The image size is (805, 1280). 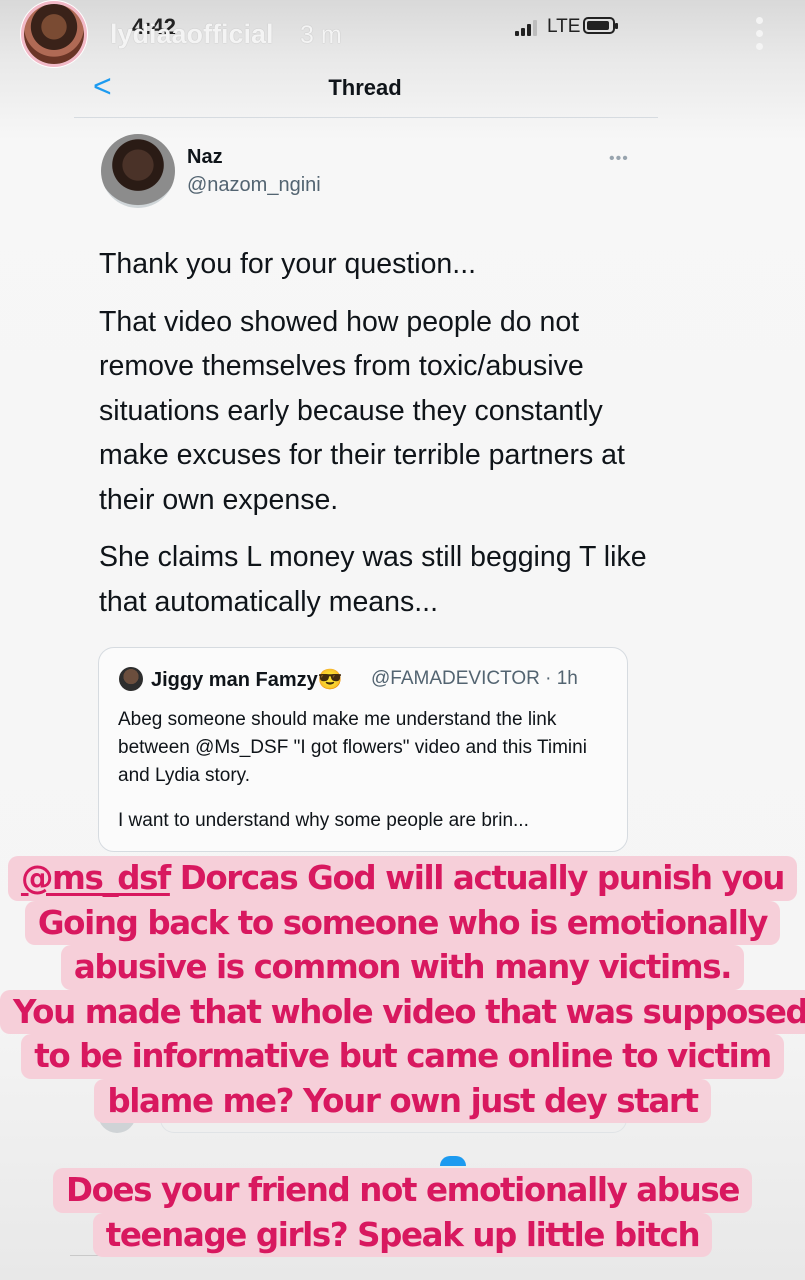 I want to click on author-handle: @nazom_ngini, so click(x=254, y=185).